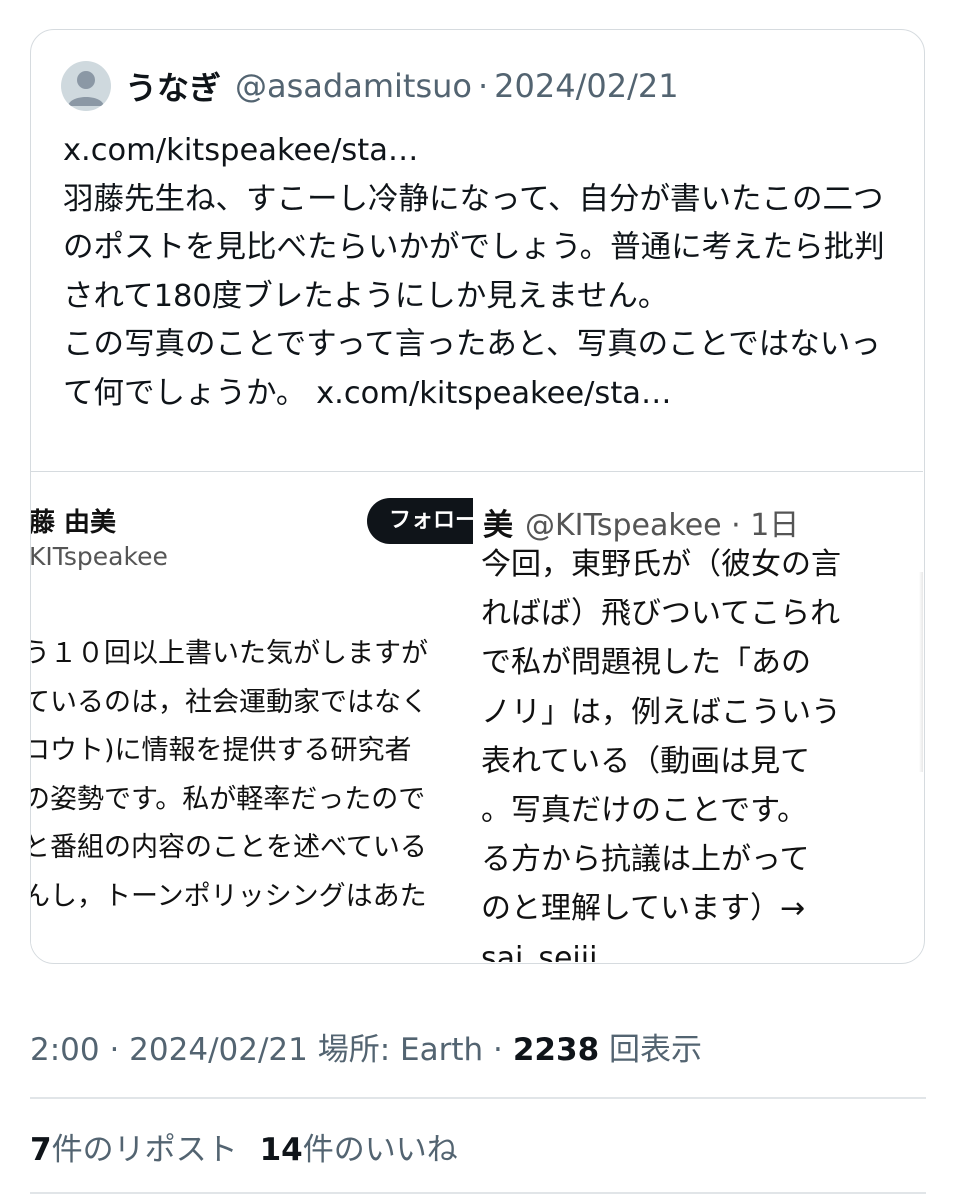 The width and height of the screenshot is (956, 1200). What do you see at coordinates (228, 799) in the screenshot?
I see `screenshot-text-line: の姿勢です。私が軽率だったので` at bounding box center [228, 799].